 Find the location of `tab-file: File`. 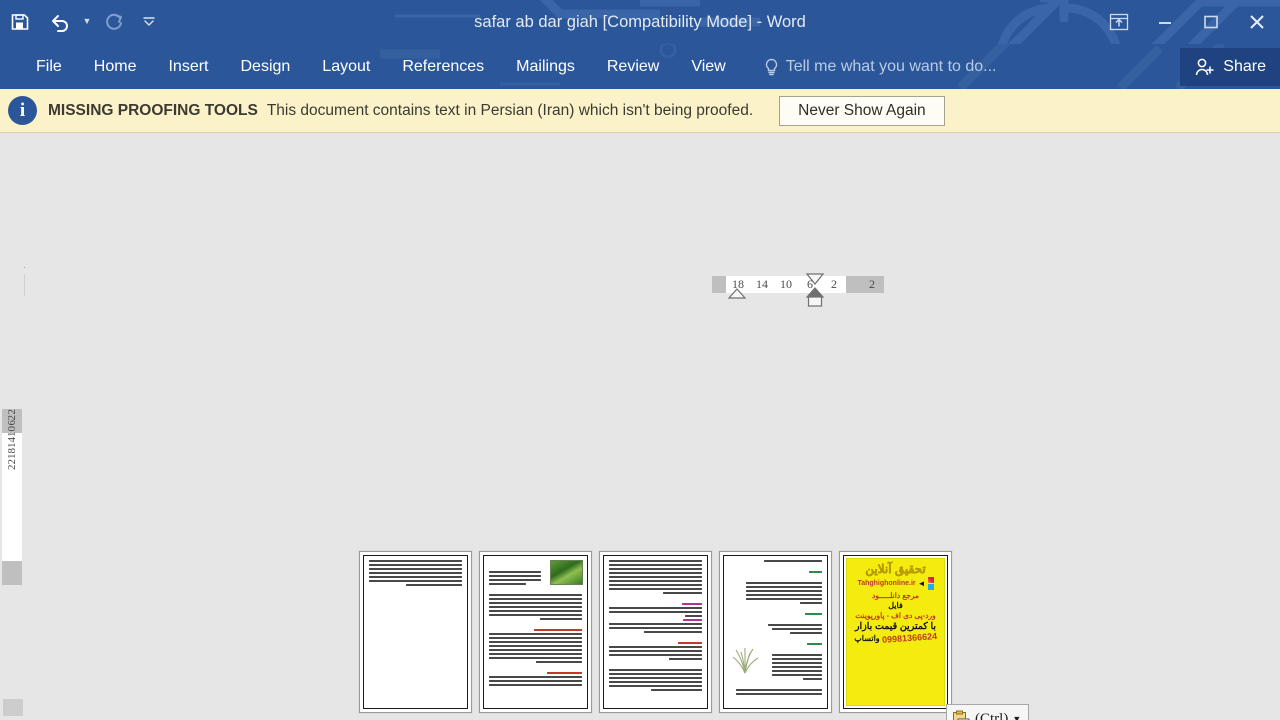

tab-file: File is located at coordinates (49, 66).